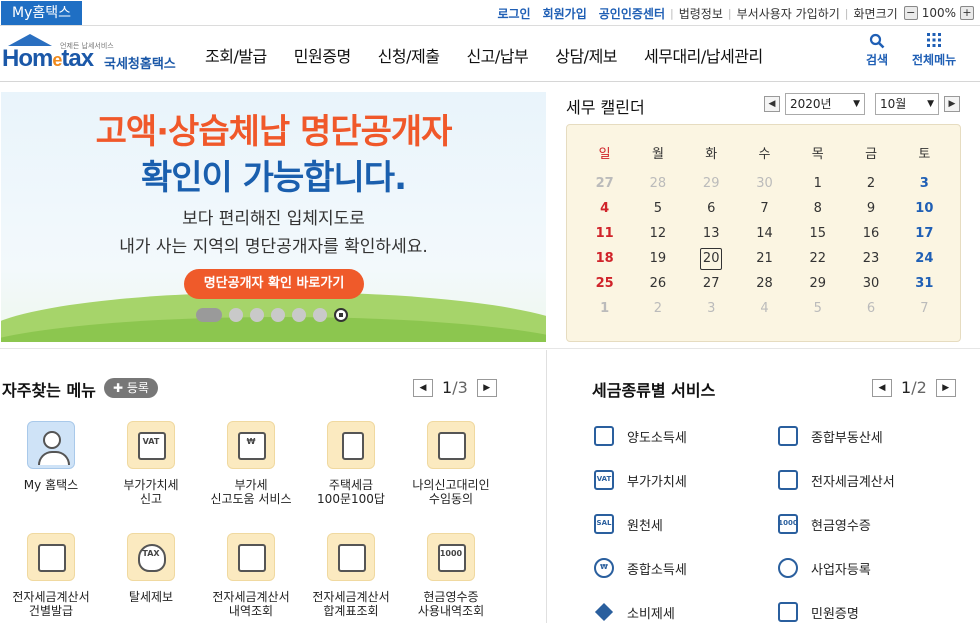  Describe the element at coordinates (604, 258) in the screenshot. I see `calendar-day: 18` at that location.